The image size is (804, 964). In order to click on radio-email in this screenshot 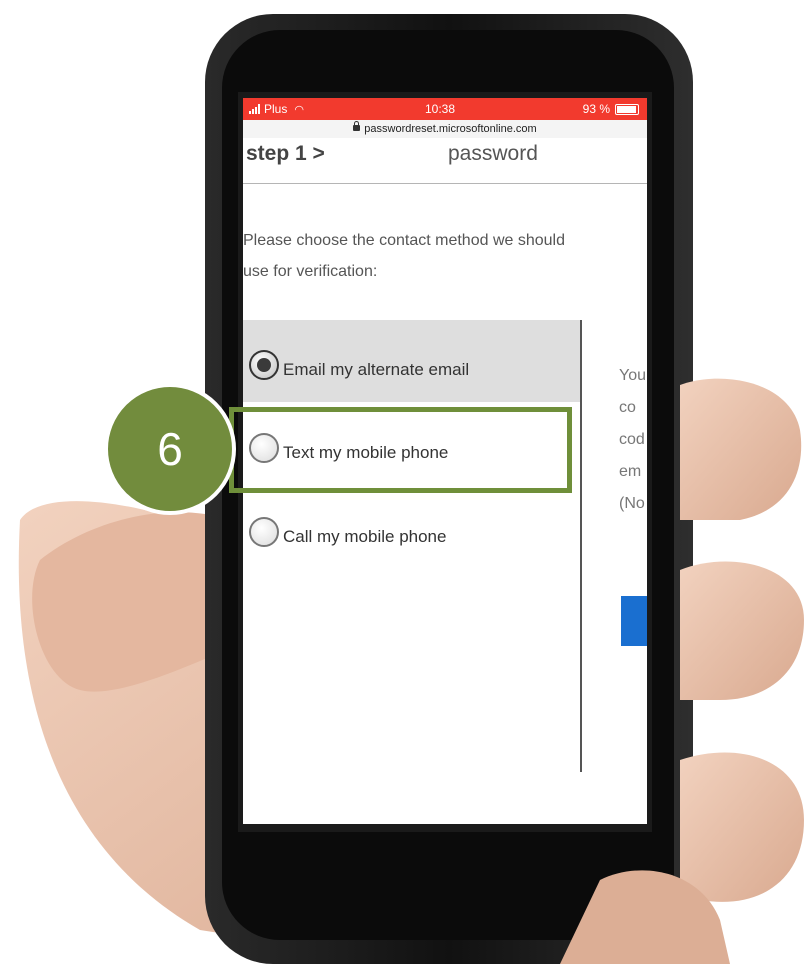, I will do `click(264, 365)`.